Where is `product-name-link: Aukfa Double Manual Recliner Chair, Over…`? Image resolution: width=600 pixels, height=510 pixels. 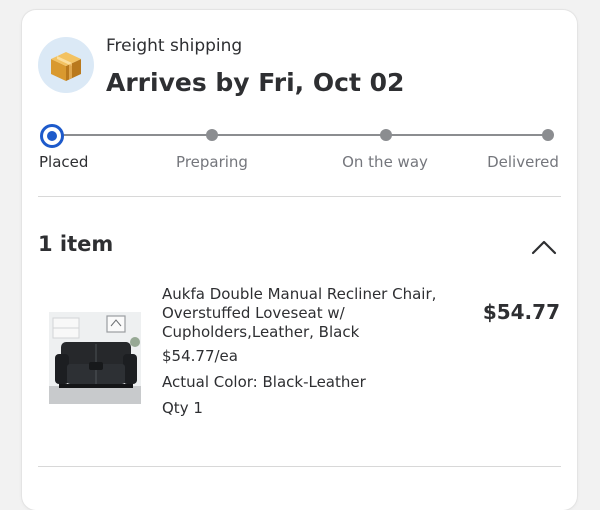
product-name-link: Aukfa Double Manual Recliner Chair, Over… is located at coordinates (312, 313).